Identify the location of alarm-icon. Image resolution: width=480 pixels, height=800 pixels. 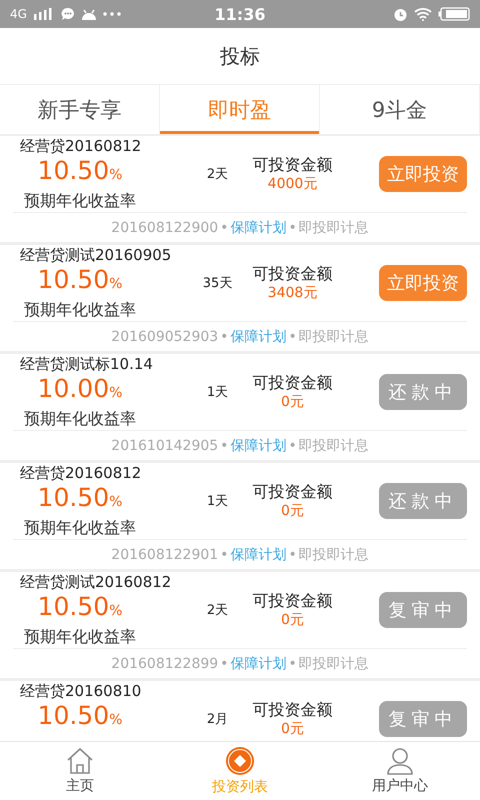
(400, 14).